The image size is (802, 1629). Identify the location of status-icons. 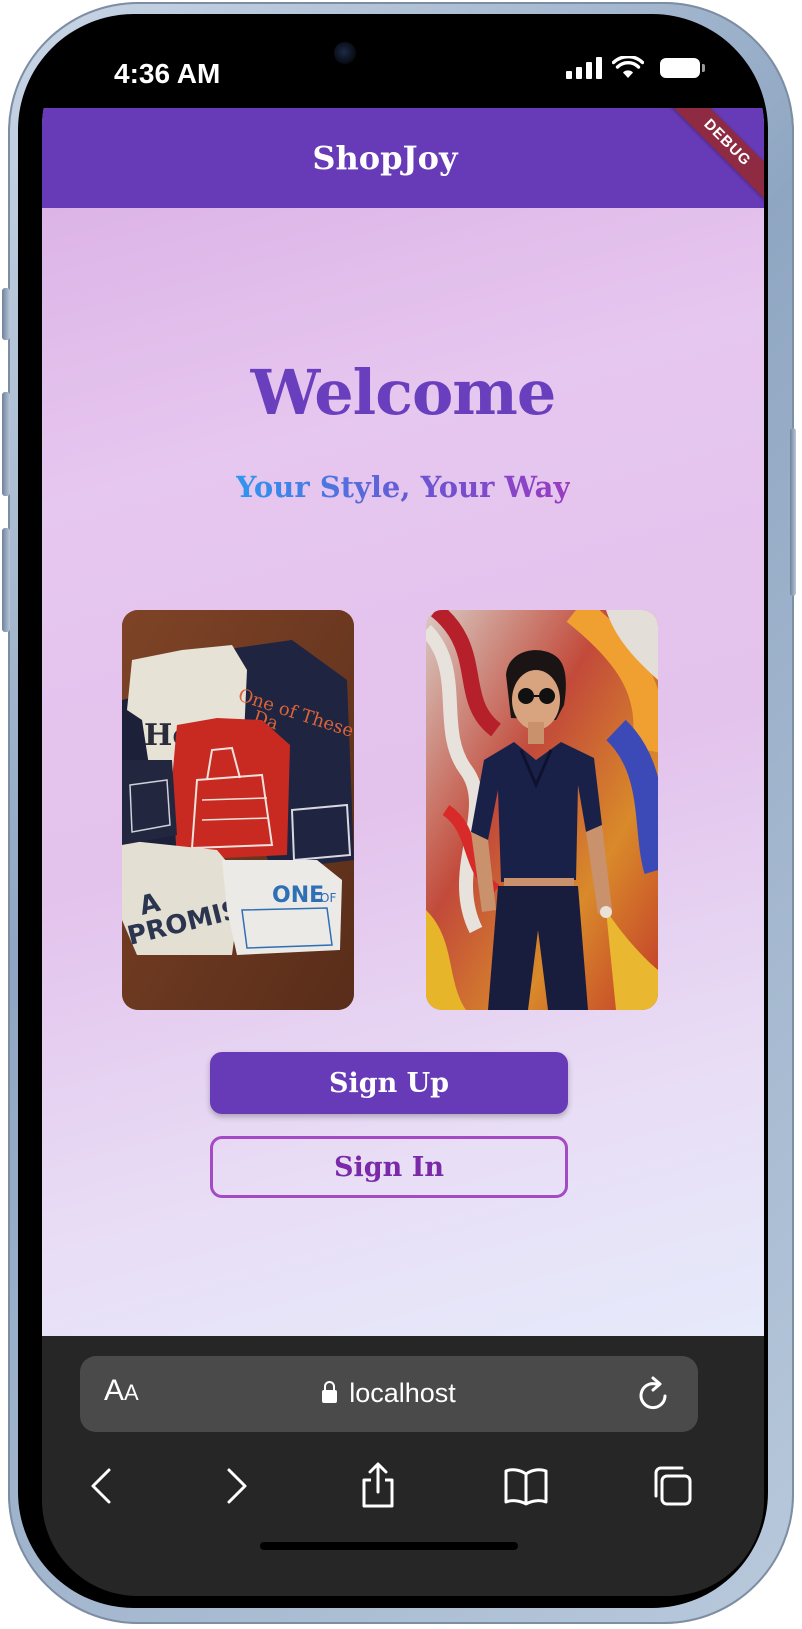
(635, 68).